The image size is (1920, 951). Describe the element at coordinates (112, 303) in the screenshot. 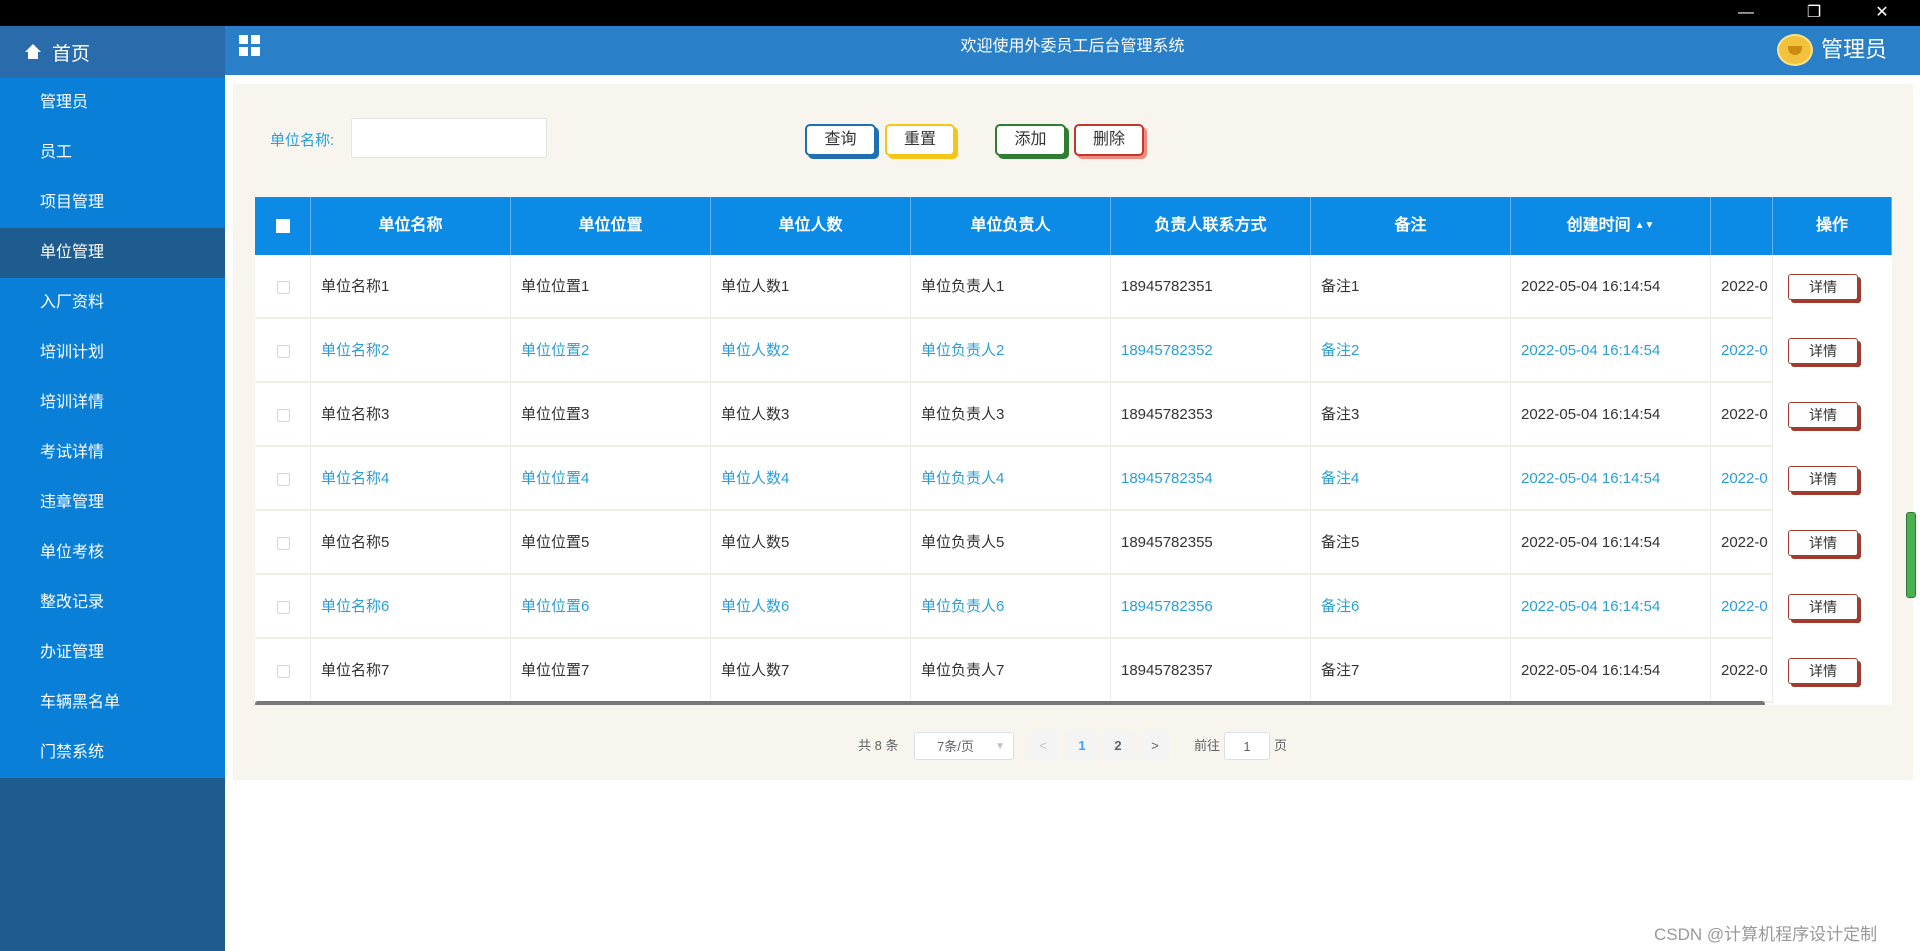

I see `sidebar-item-entry-docs: 入厂资料` at that location.